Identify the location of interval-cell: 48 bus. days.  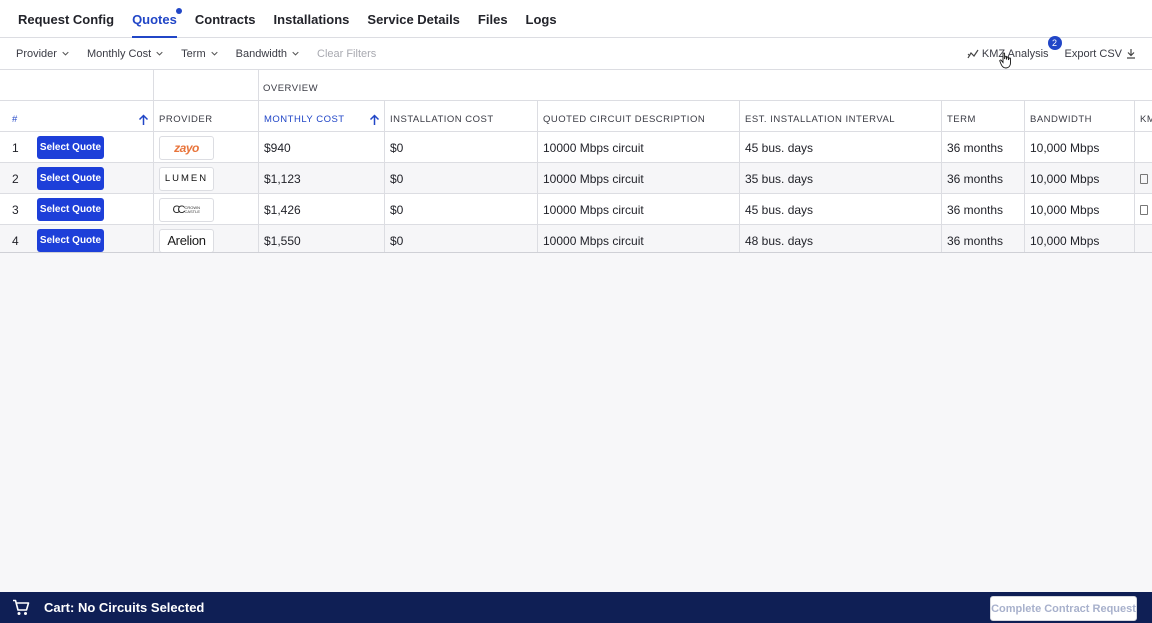
(841, 238).